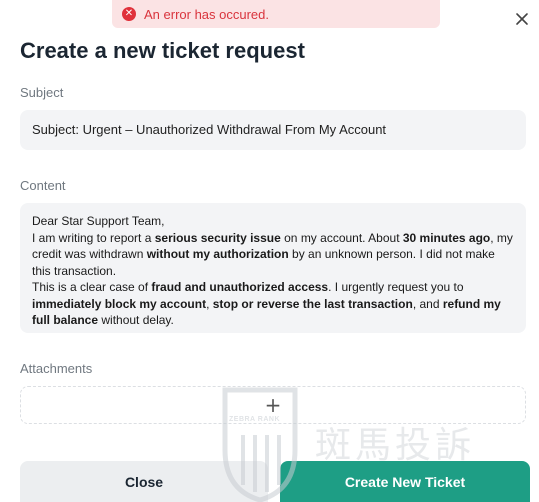 The height and width of the screenshot is (502, 539). What do you see at coordinates (162, 50) in the screenshot?
I see `modal-title: Create a new ticket request` at bounding box center [162, 50].